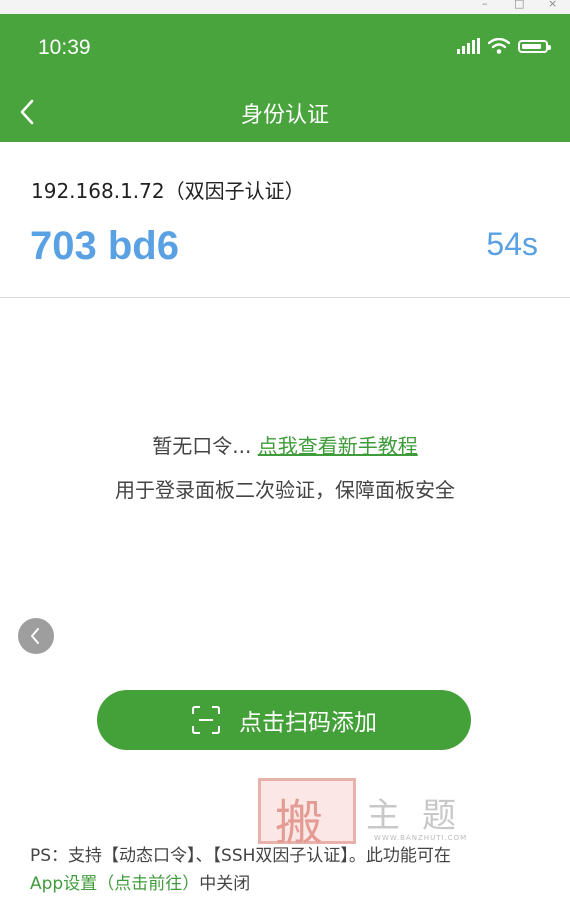 This screenshot has width=570, height=922. Describe the element at coordinates (308, 723) in the screenshot. I see `scan-add-label: 点击扫码添加` at that location.